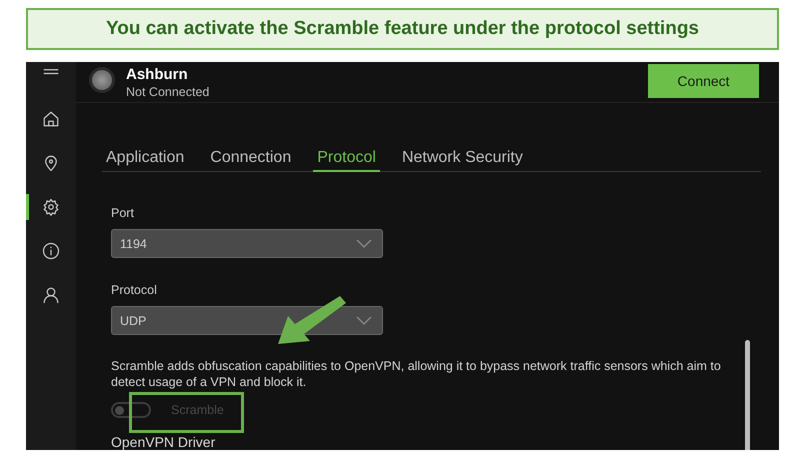  What do you see at coordinates (168, 92) in the screenshot?
I see `connection-status: Not Connected` at bounding box center [168, 92].